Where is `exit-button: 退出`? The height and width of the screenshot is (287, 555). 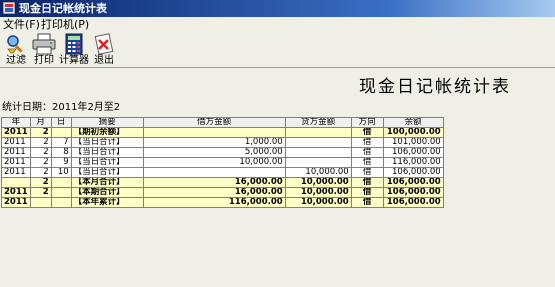
exit-button: 退出 is located at coordinates (104, 50).